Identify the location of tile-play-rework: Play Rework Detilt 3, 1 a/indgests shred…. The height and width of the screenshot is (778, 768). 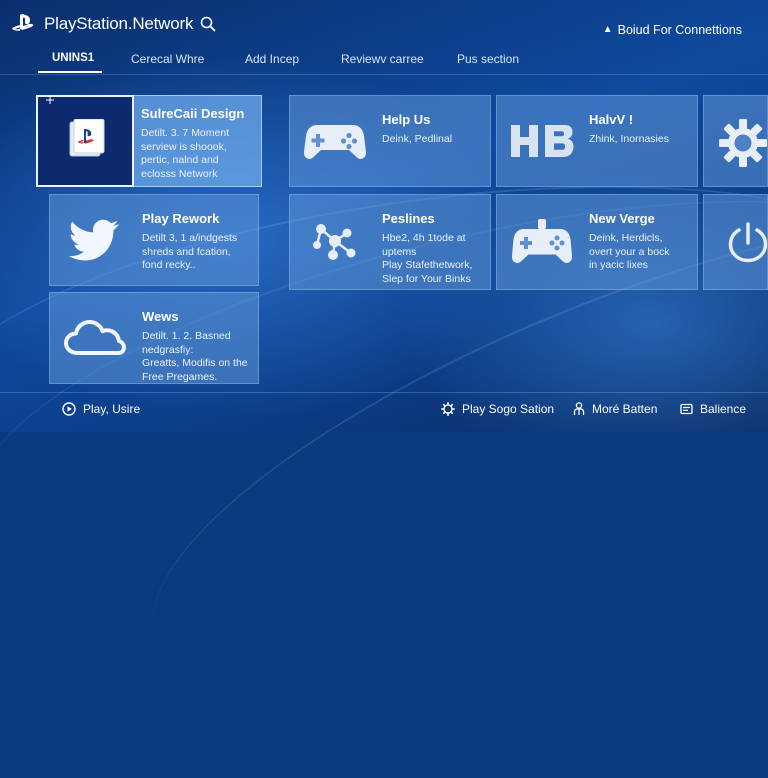
(154, 240).